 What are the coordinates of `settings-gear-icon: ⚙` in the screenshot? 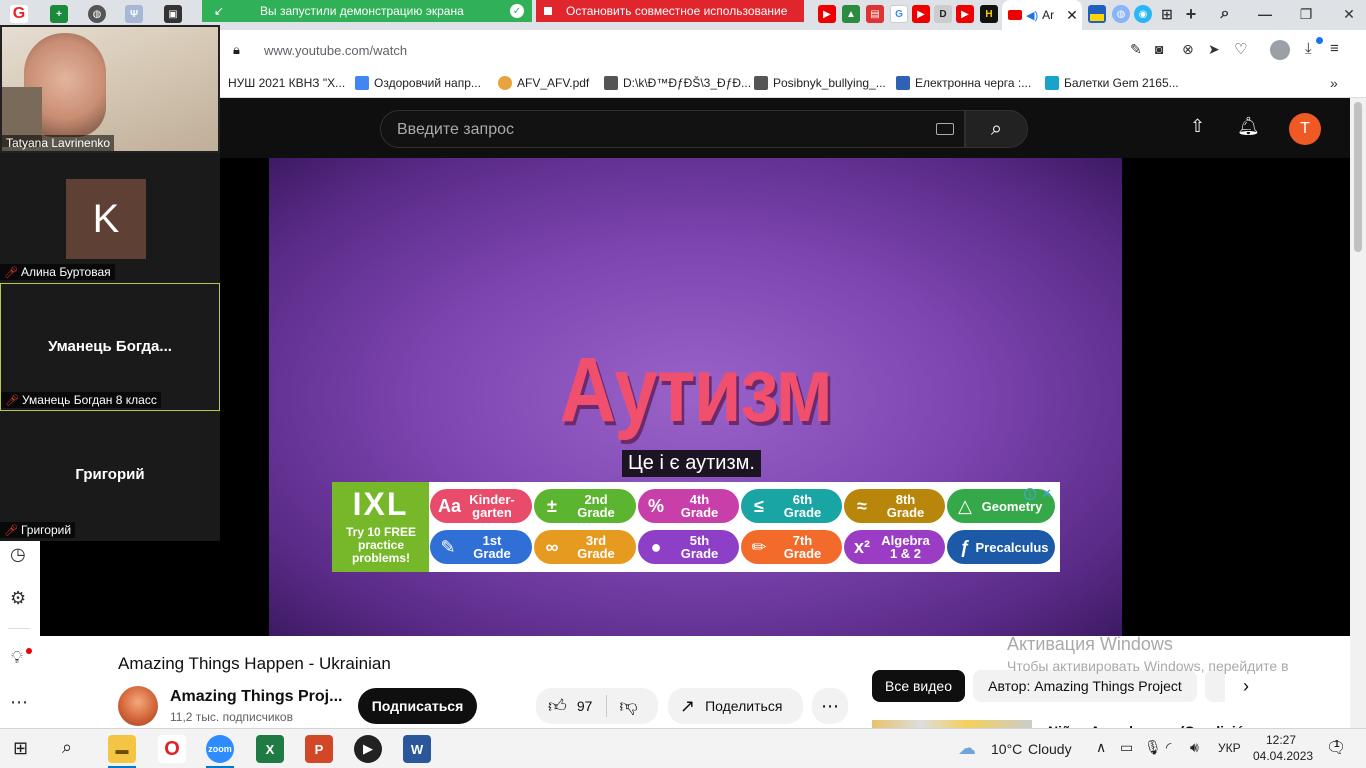 It's located at (18, 598).